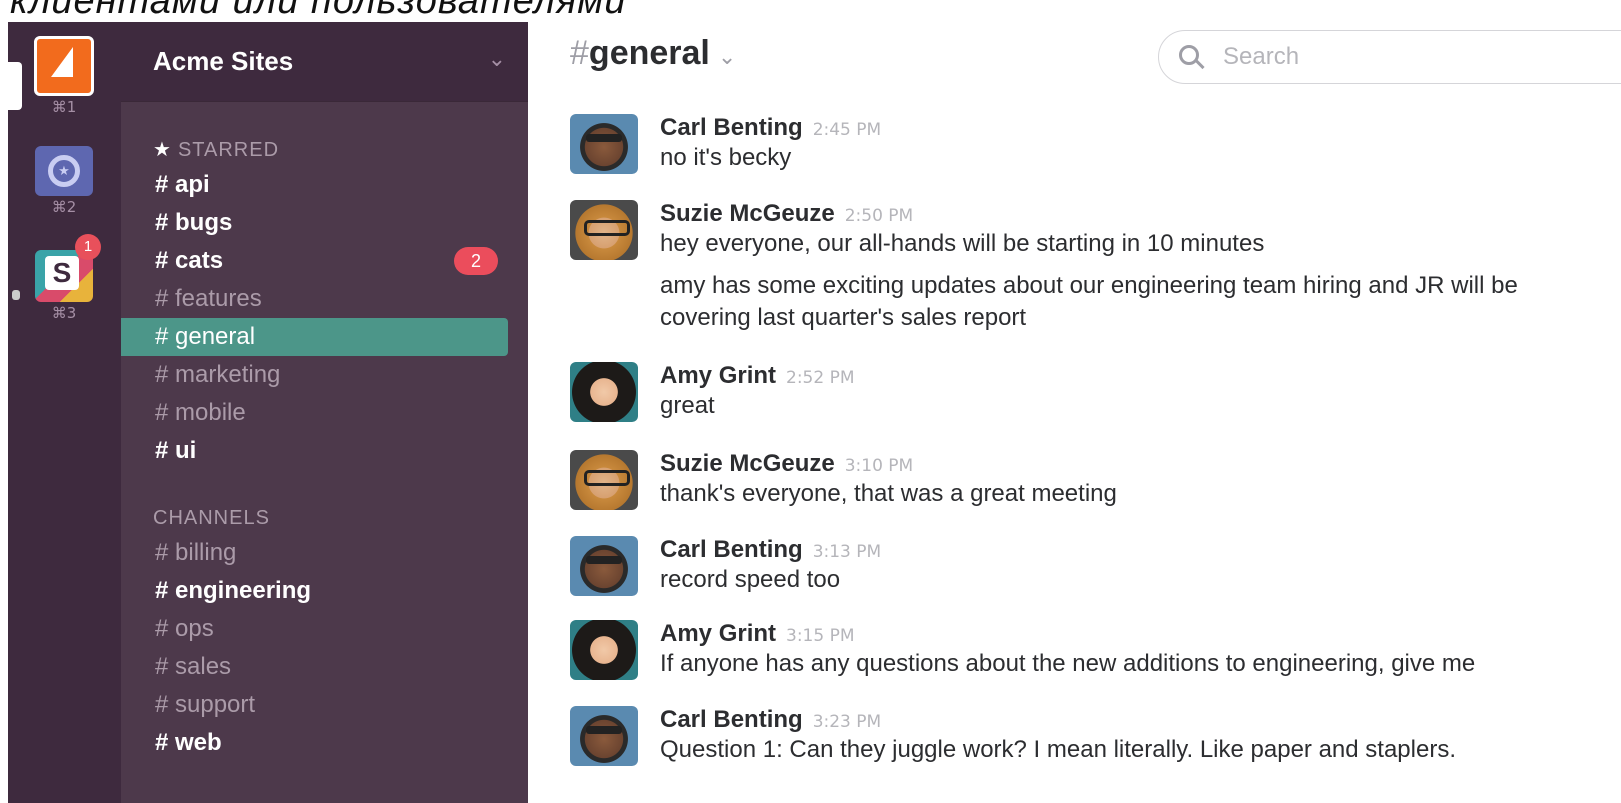 This screenshot has height=803, width=1621. Describe the element at coordinates (649, 53) in the screenshot. I see `channel-title: general` at that location.